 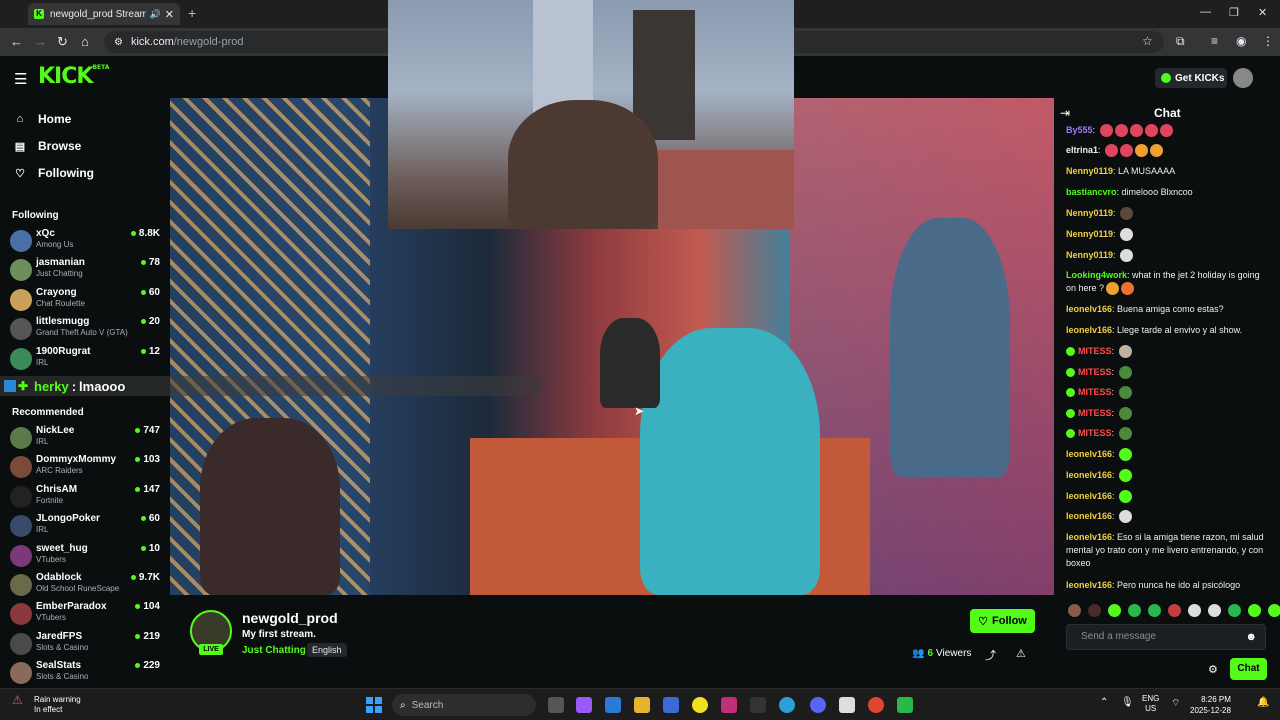 I want to click on follow-button: ♡ Follow, so click(x=1002, y=621).